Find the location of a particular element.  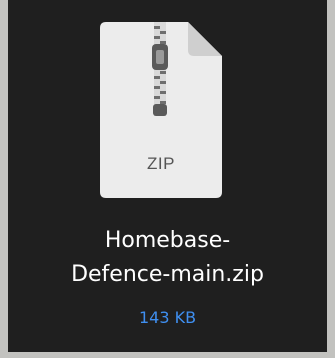

zip-type-label: ZIP is located at coordinates (161, 163).